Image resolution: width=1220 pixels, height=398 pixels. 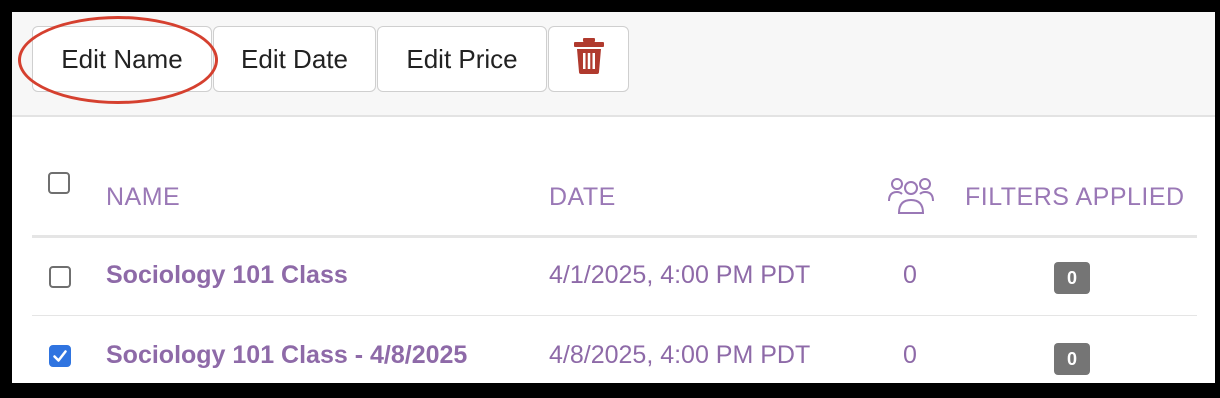 I want to click on event-date: 4/8/2025, 4:00 PM PDT, so click(x=680, y=355).